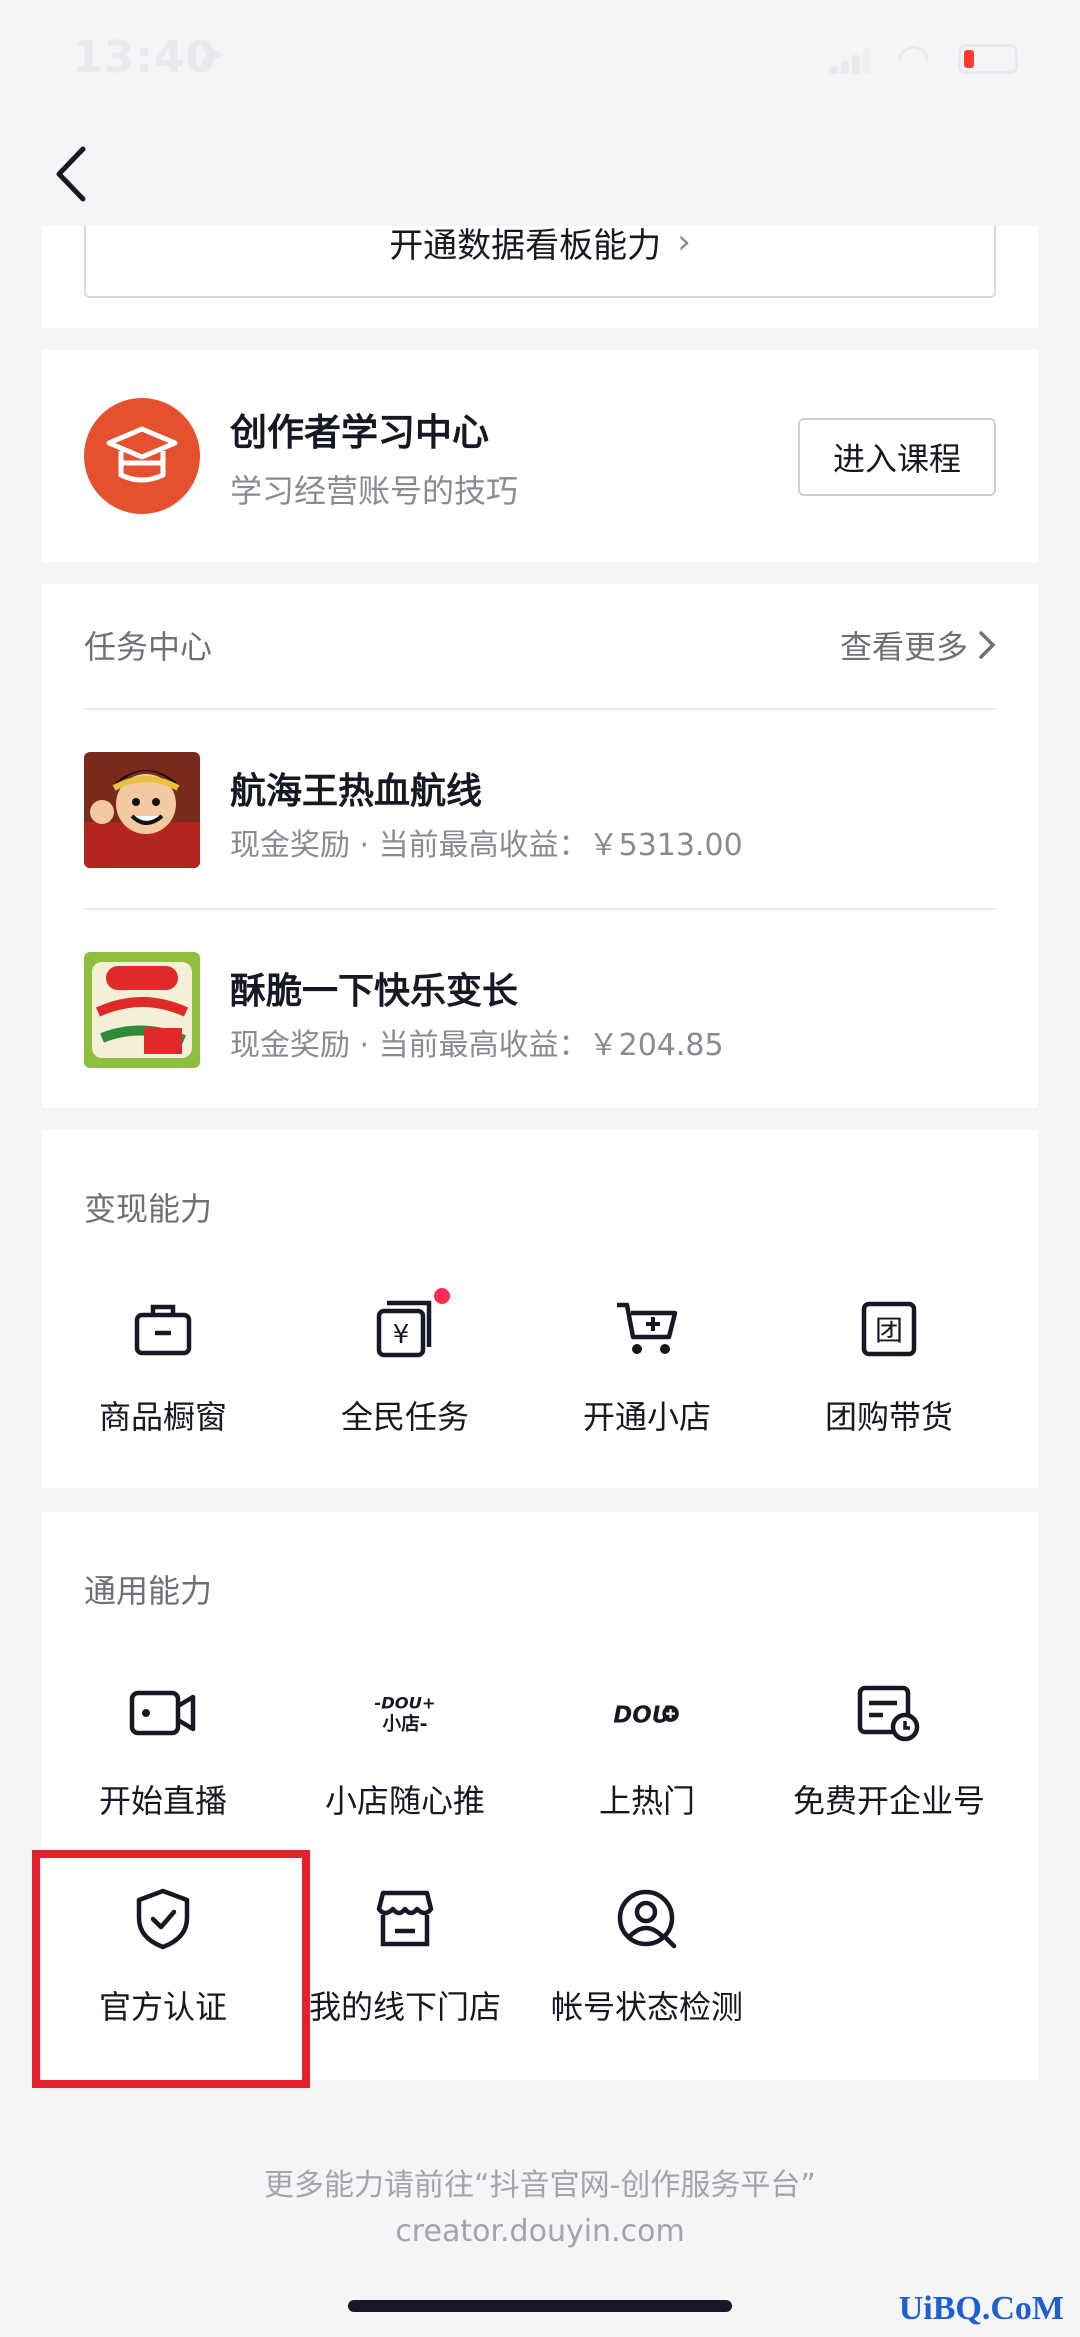 This screenshot has height=2337, width=1080. Describe the element at coordinates (356, 791) in the screenshot. I see `task-name: 航海王热血航线` at that location.